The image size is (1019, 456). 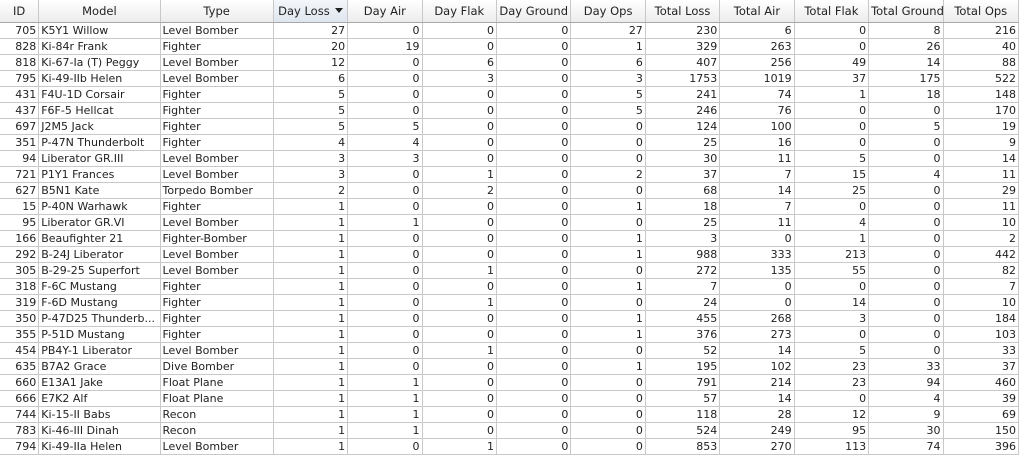 What do you see at coordinates (385, 142) in the screenshot?
I see `cell-day-air: 4` at bounding box center [385, 142].